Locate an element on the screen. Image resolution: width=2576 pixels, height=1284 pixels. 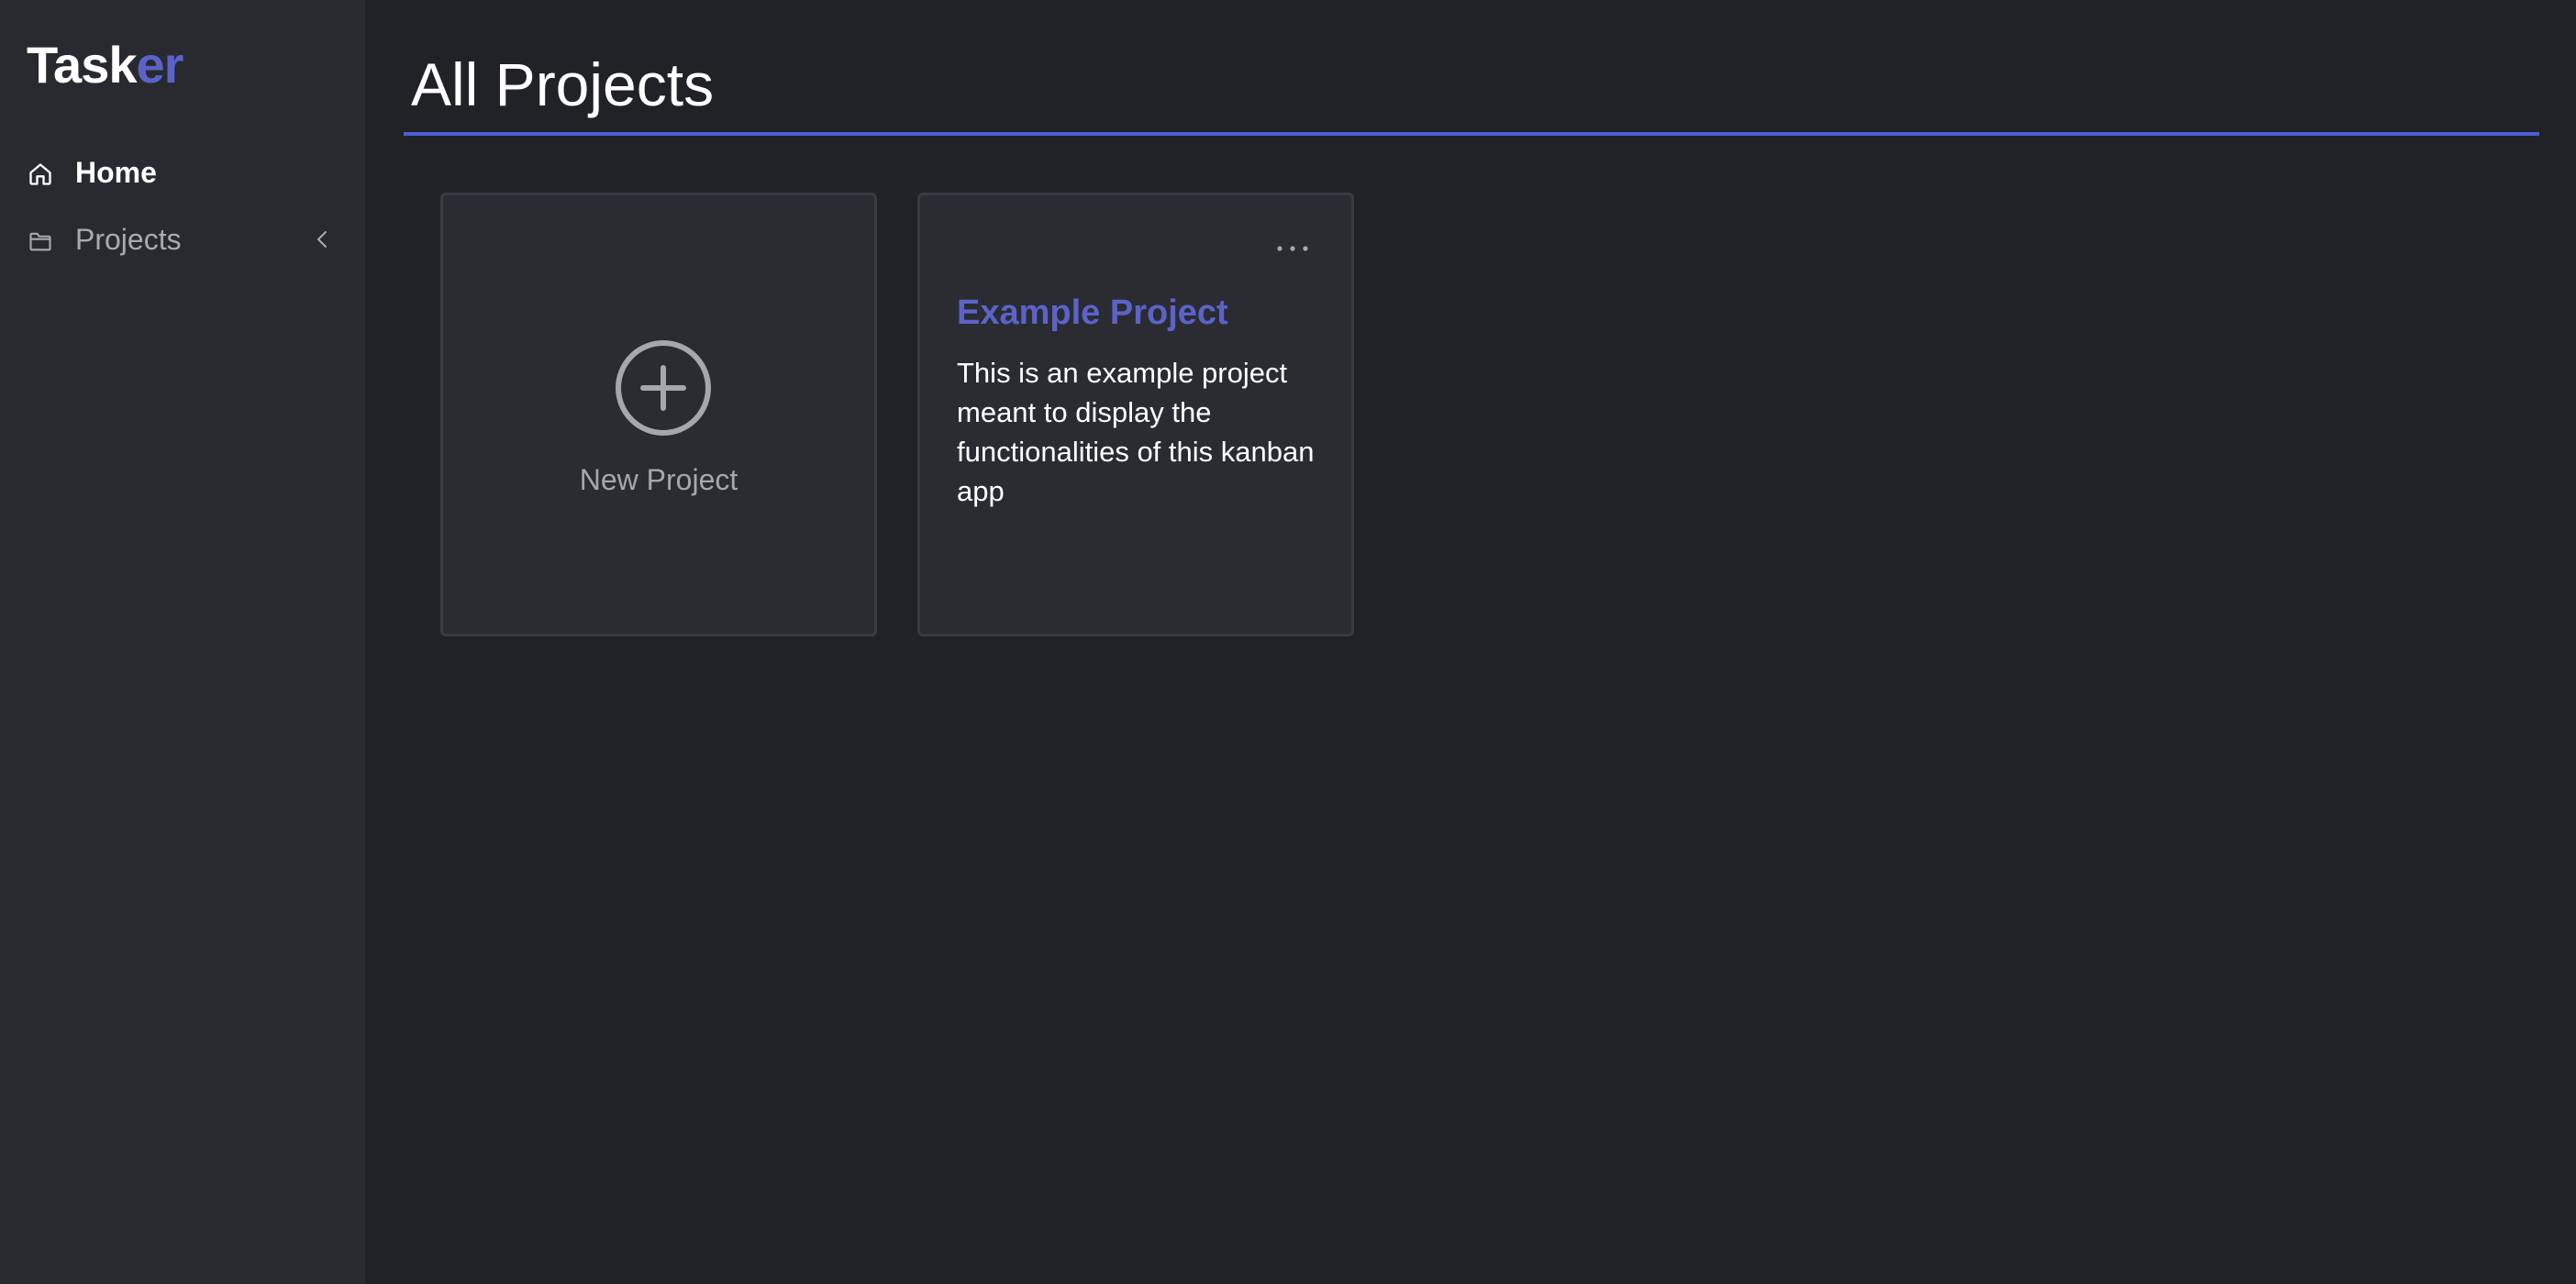
home-icon is located at coordinates (40, 174).